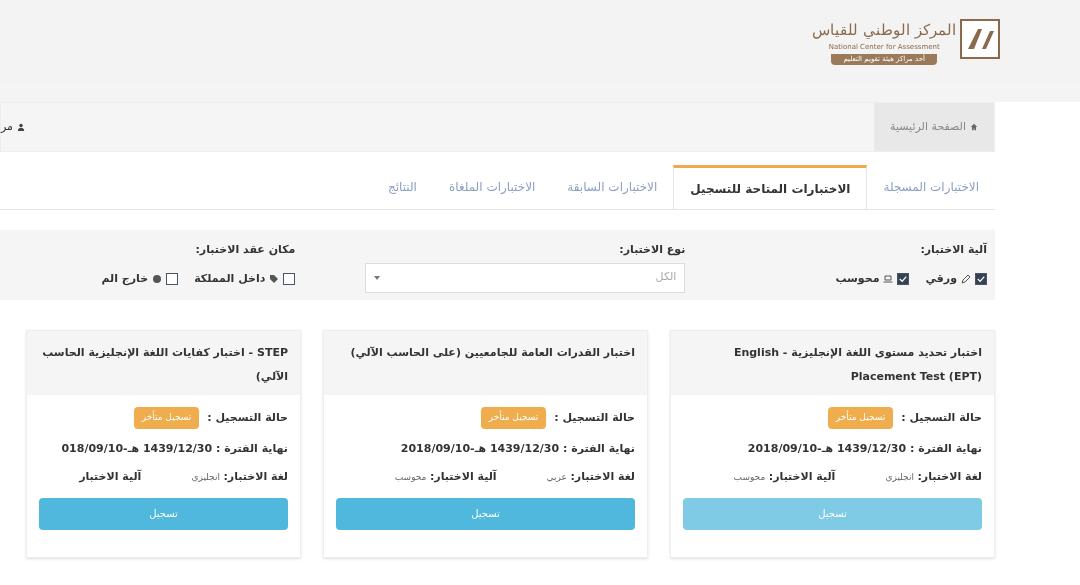 The height and width of the screenshot is (585, 1080). What do you see at coordinates (931, 187) in the screenshot?
I see `tab: الاختبارات المسجلة` at bounding box center [931, 187].